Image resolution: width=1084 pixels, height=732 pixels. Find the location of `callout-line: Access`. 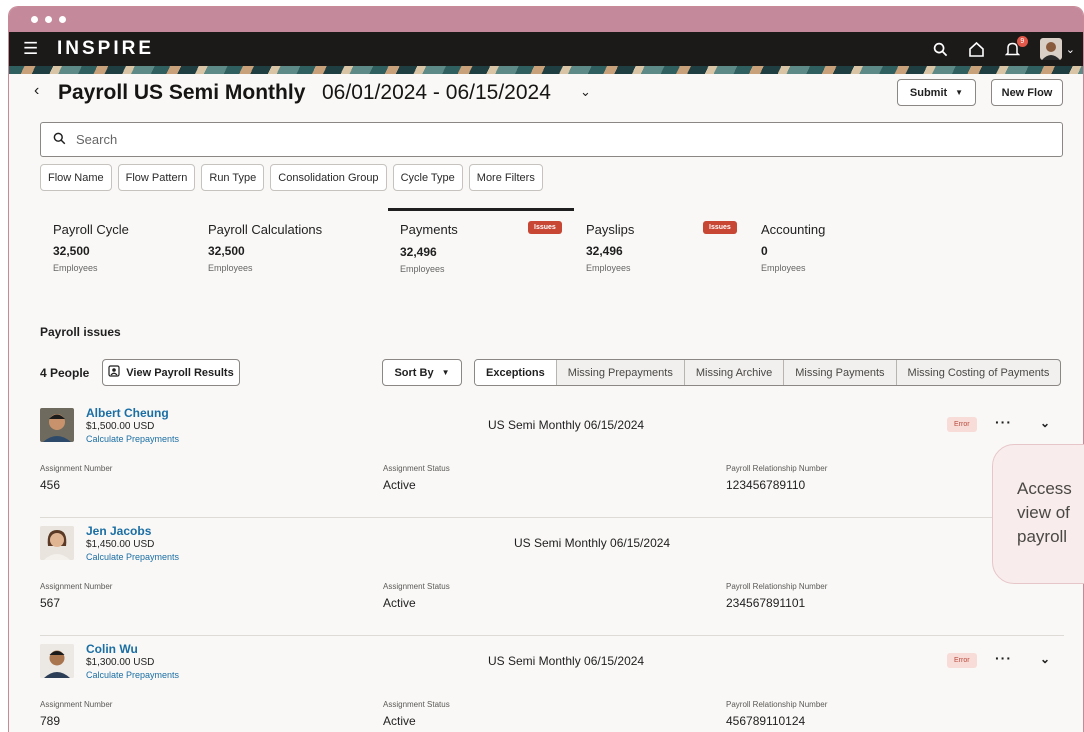

callout-line: Access is located at coordinates (1044, 488).